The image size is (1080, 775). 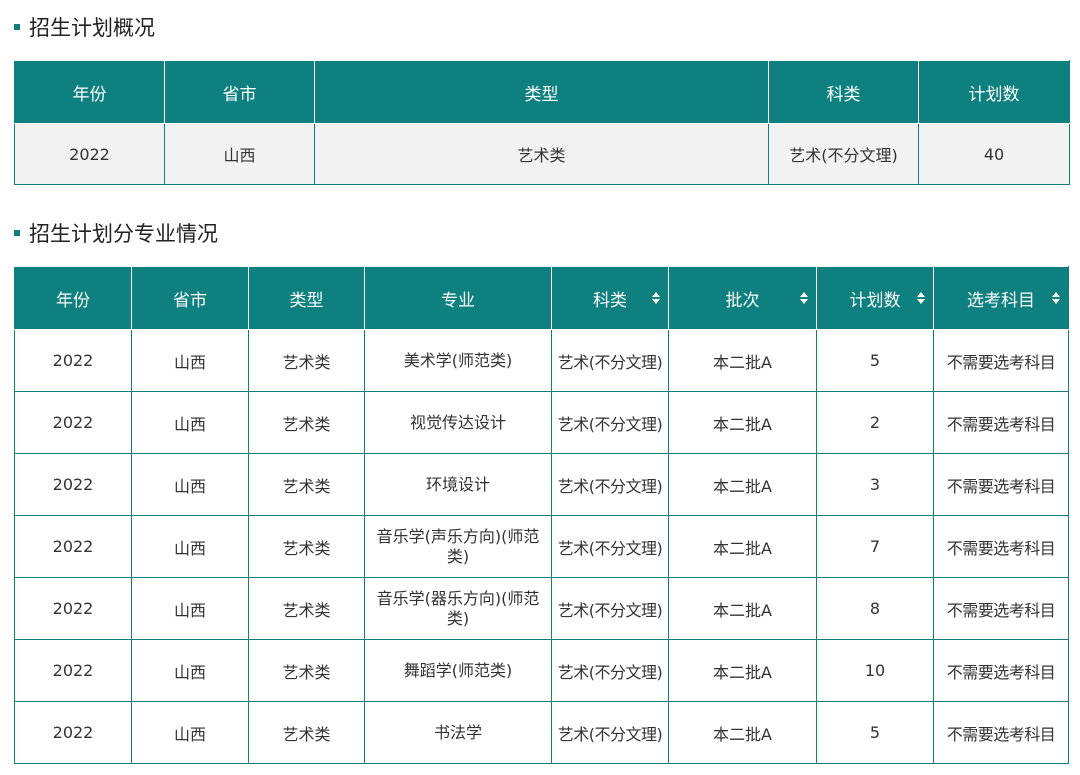 I want to click on section-title-text: 招生计划概况, so click(x=92, y=28).